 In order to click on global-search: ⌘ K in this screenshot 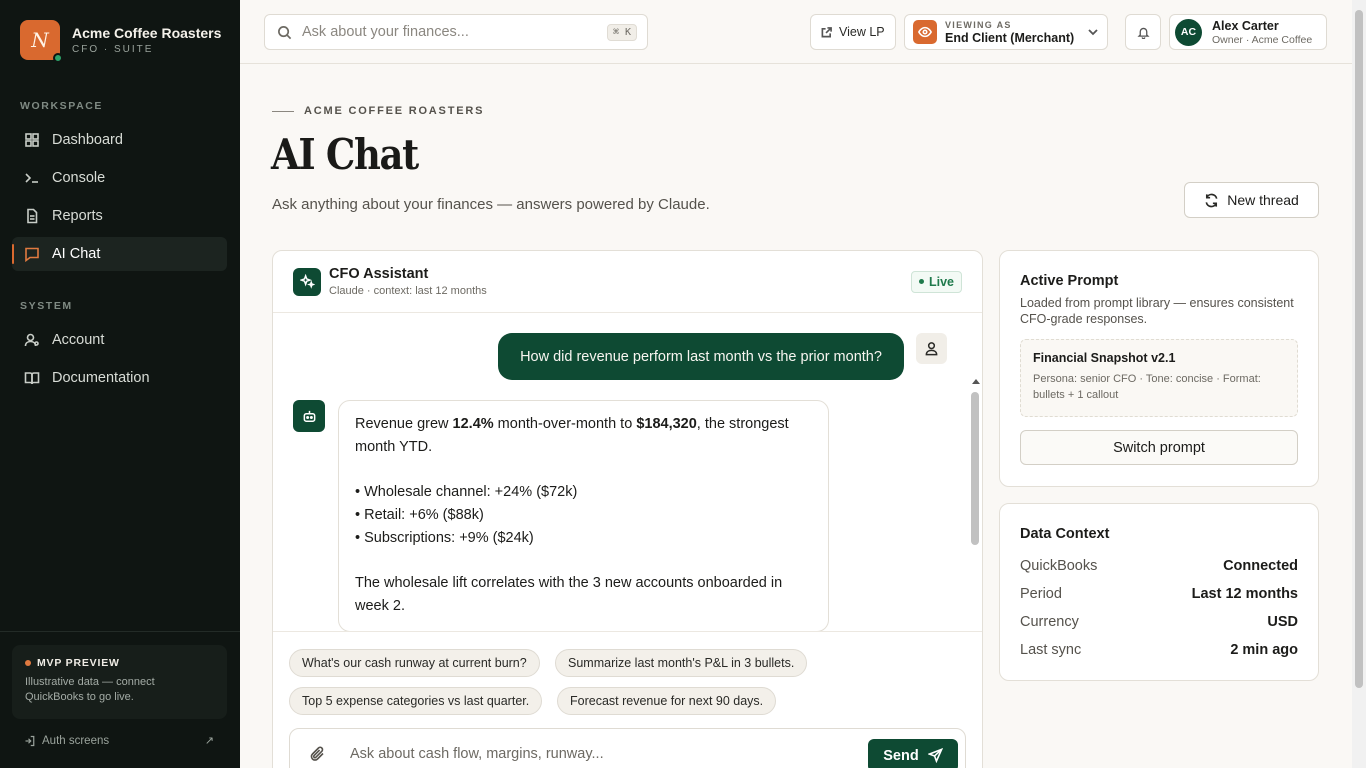, I will do `click(456, 32)`.